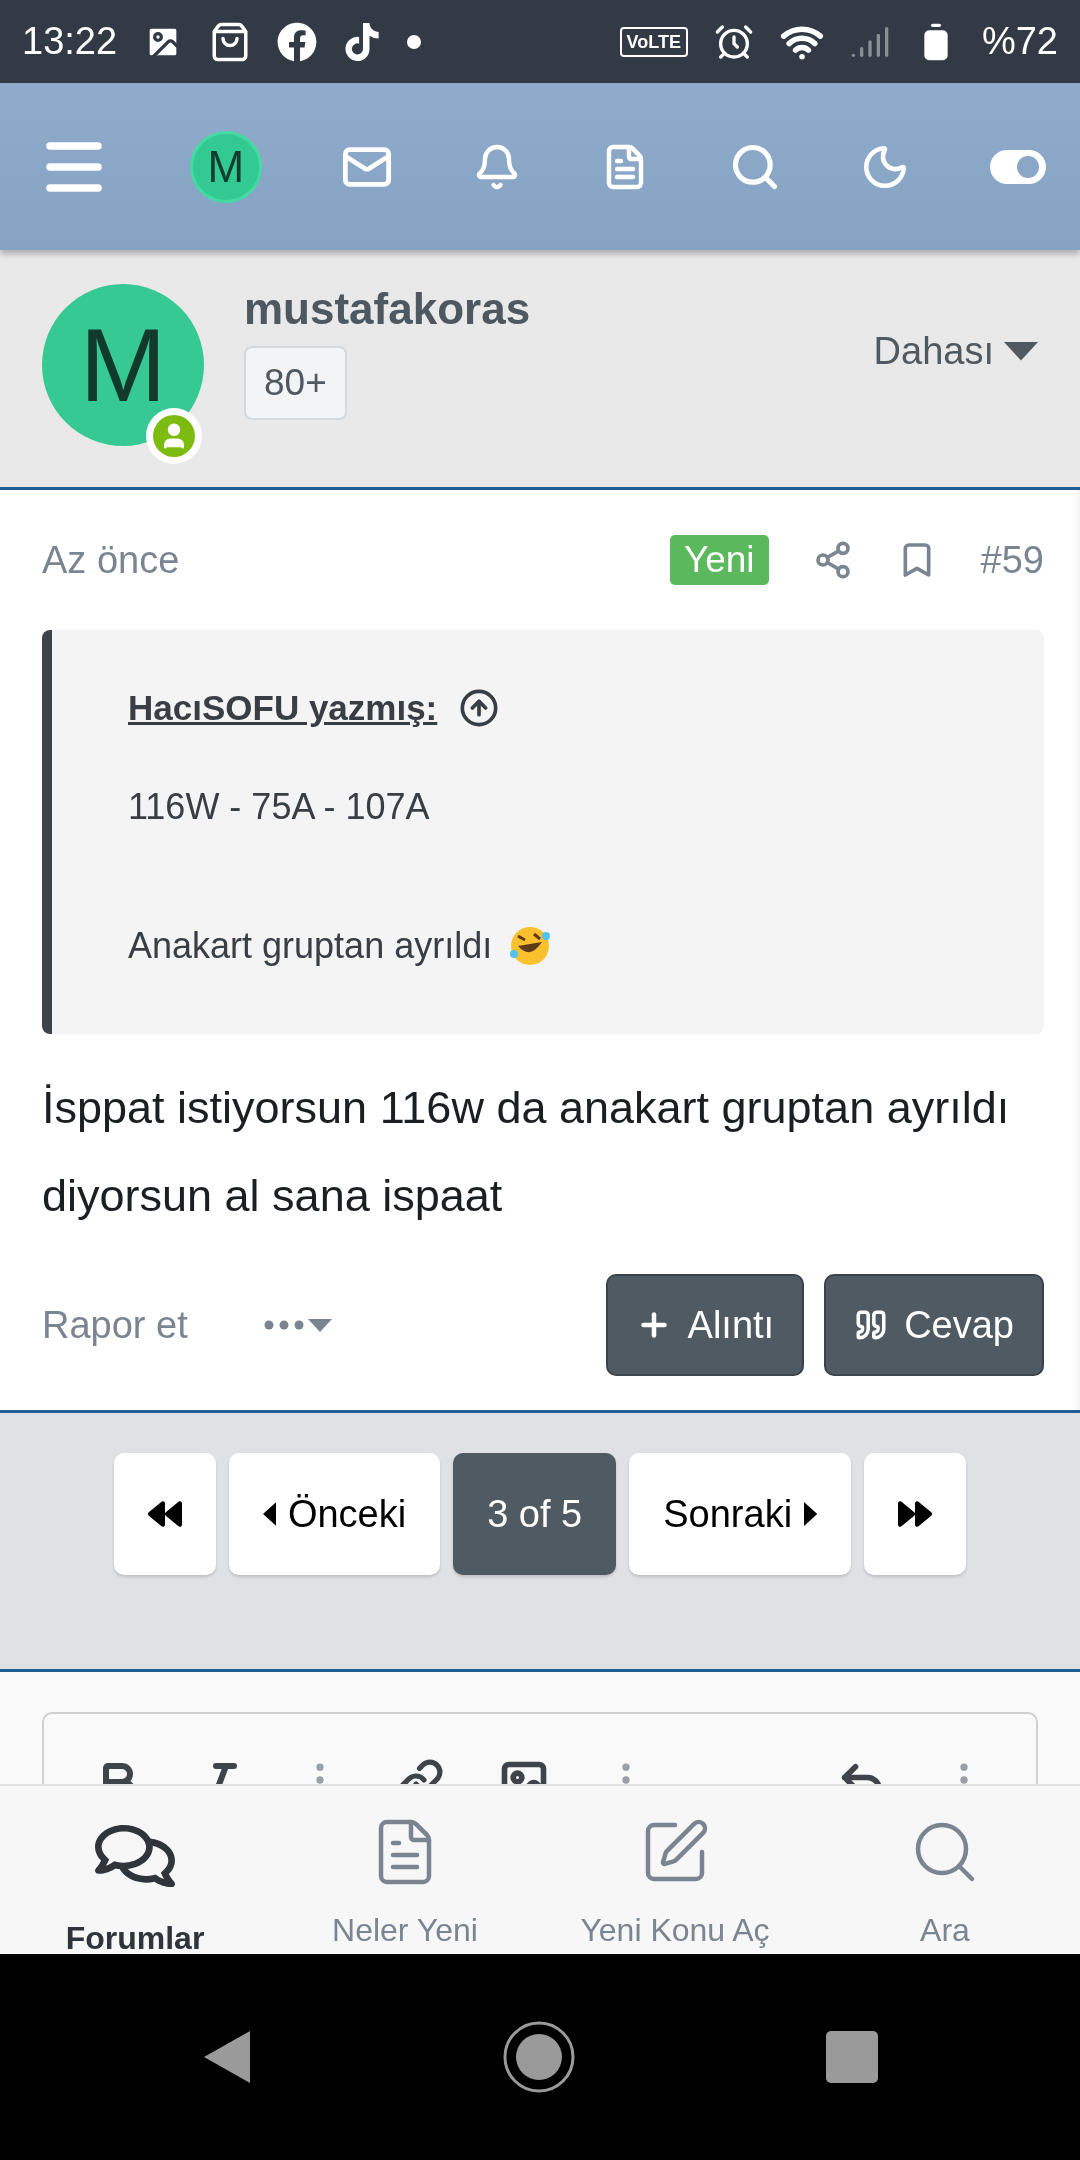 The width and height of the screenshot is (1080, 2160). Describe the element at coordinates (269, 1514) in the screenshot. I see `caret-left-icon` at that location.